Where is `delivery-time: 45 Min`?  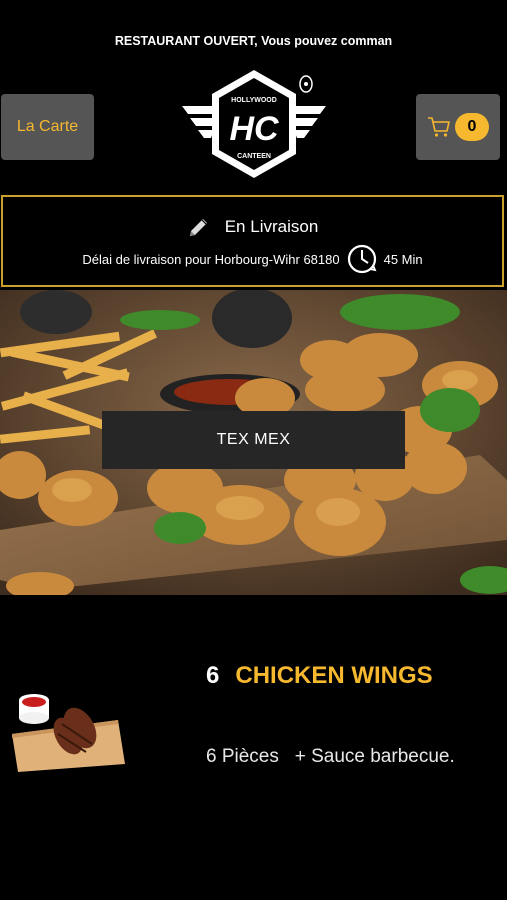
delivery-time: 45 Min is located at coordinates (403, 259).